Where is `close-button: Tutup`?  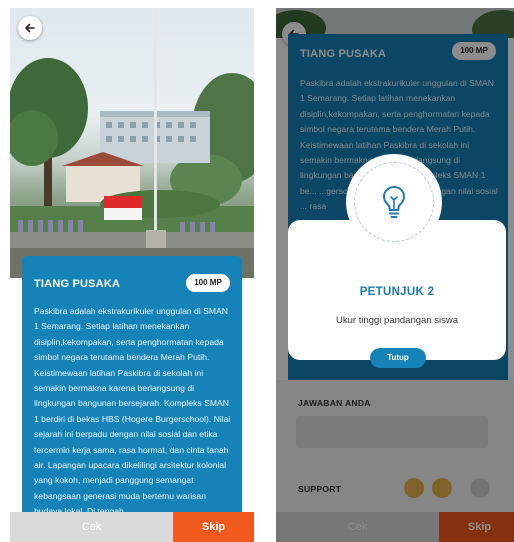 close-button: Tutup is located at coordinates (398, 358).